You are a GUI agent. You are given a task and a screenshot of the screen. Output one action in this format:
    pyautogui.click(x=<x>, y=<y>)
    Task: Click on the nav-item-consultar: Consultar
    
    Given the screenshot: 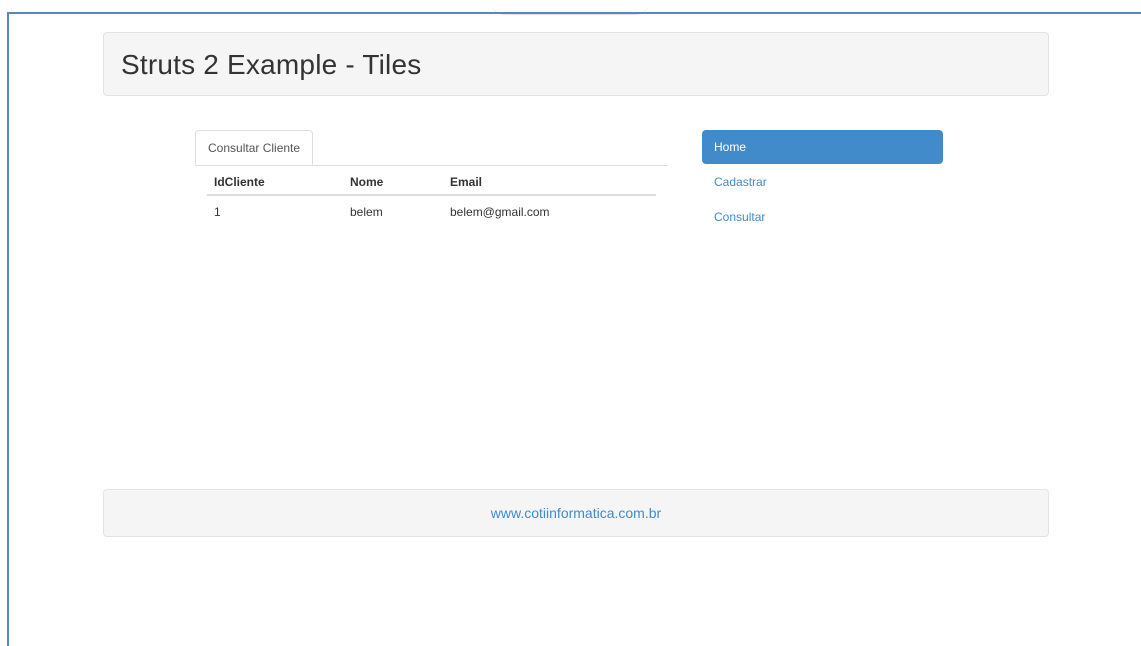 What is the action you would take?
    pyautogui.click(x=822, y=217)
    